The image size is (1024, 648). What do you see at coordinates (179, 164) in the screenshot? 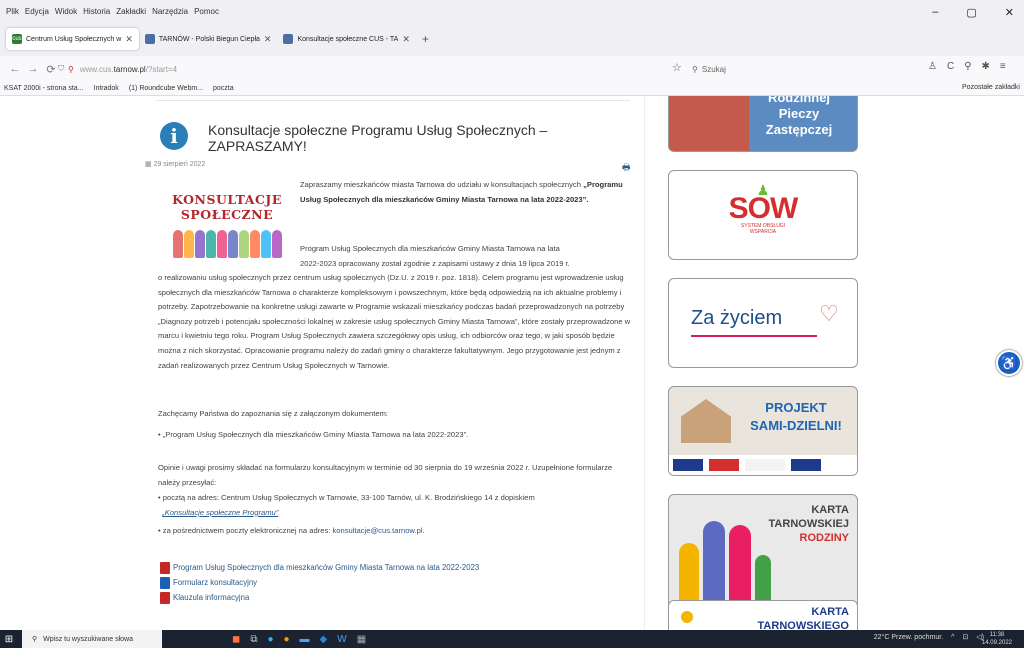
I see `date-text: 29 sierpień 2022` at bounding box center [179, 164].